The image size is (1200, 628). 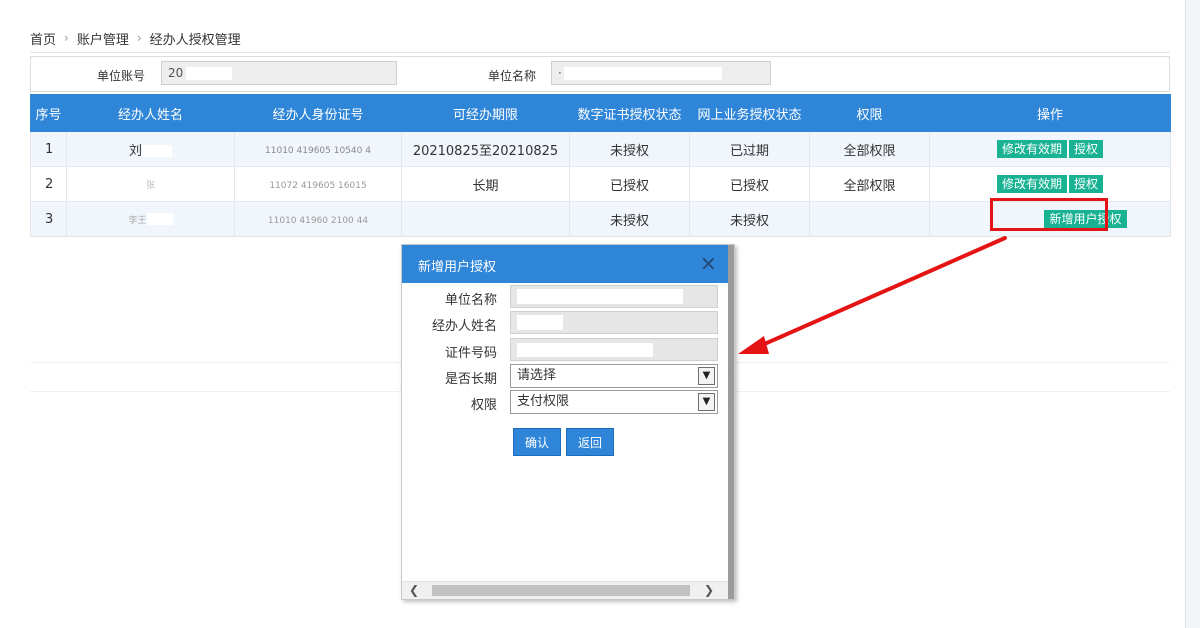 What do you see at coordinates (561, 590) in the screenshot?
I see `scroll-thumb` at bounding box center [561, 590].